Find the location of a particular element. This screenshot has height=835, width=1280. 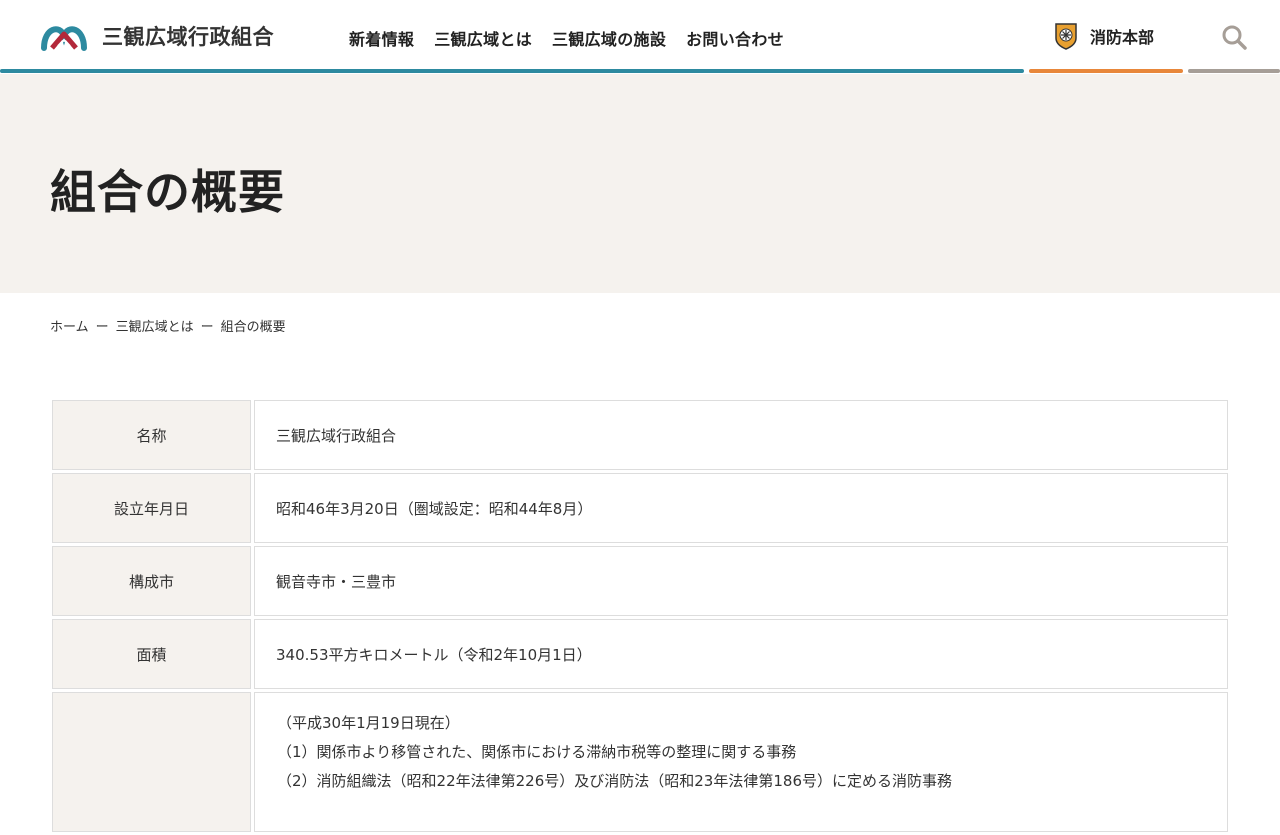

search-icon is located at coordinates (1234, 37).